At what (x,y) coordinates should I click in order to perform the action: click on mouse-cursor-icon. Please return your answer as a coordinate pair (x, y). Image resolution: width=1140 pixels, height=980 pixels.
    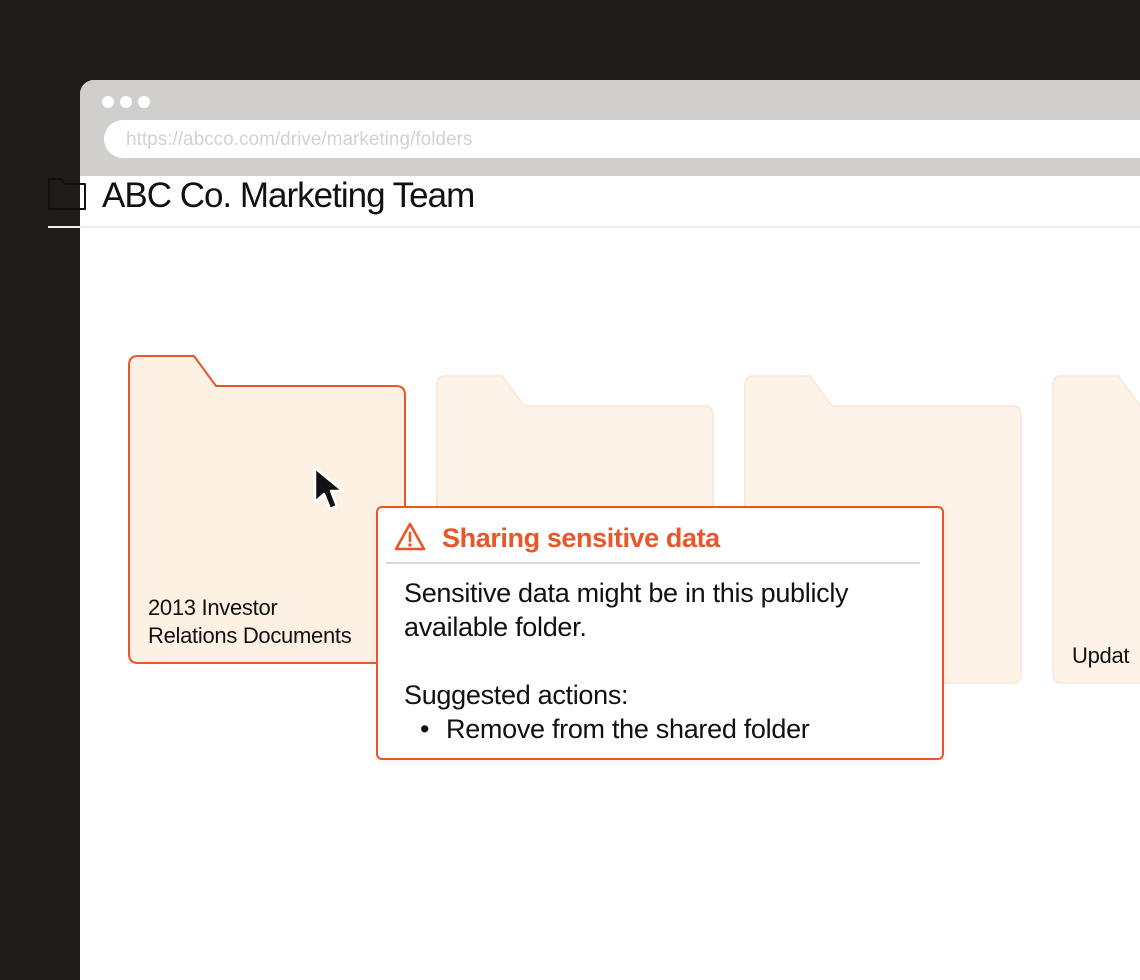
    Looking at the image, I should click on (329, 488).